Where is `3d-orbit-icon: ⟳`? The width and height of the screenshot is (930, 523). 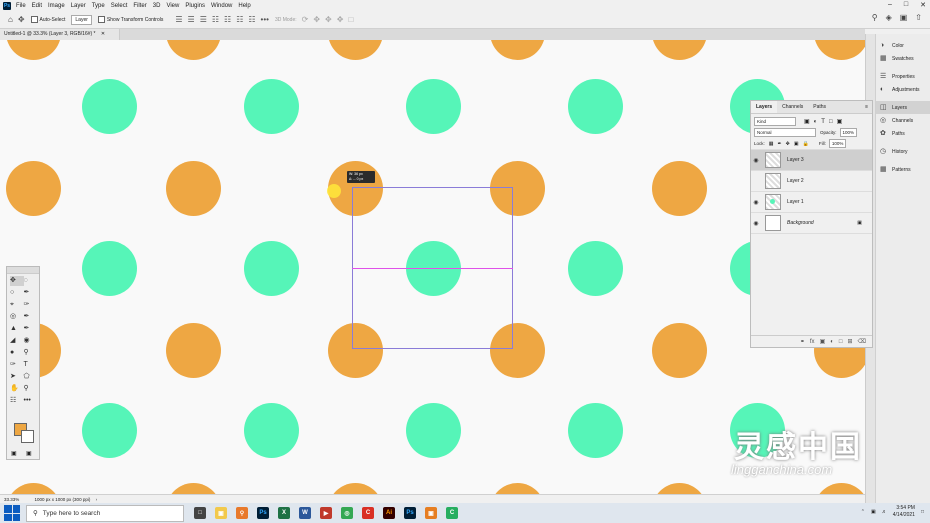 3d-orbit-icon: ⟳ is located at coordinates (305, 19).